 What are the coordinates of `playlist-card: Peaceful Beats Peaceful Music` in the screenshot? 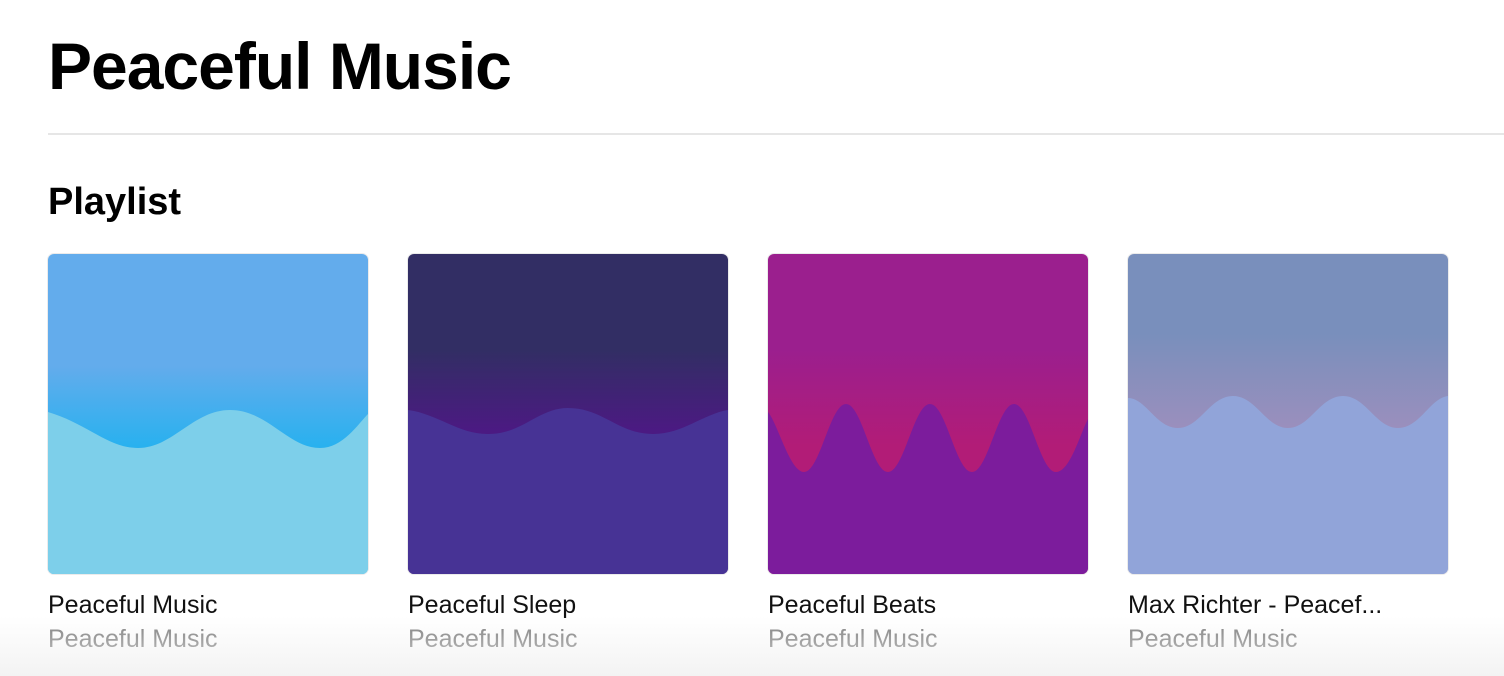 It's located at (928, 454).